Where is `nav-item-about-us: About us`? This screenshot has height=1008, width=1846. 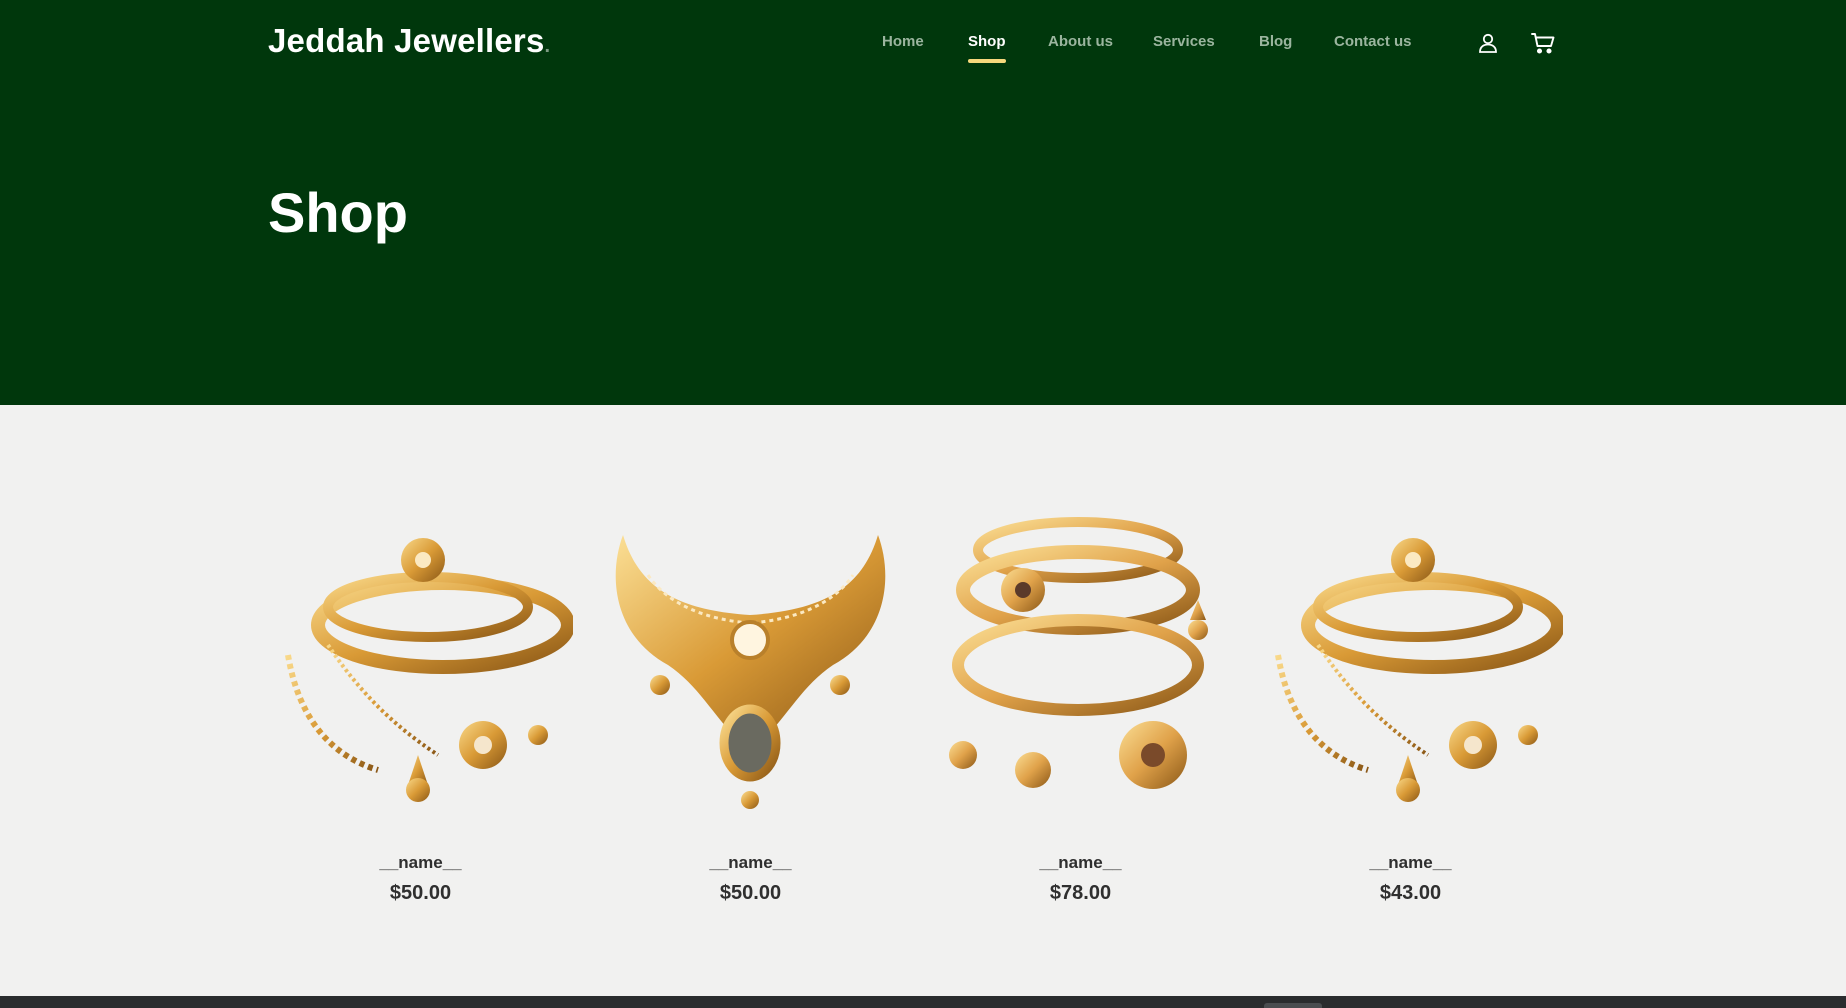
nav-item-about-us: About us is located at coordinates (1080, 41).